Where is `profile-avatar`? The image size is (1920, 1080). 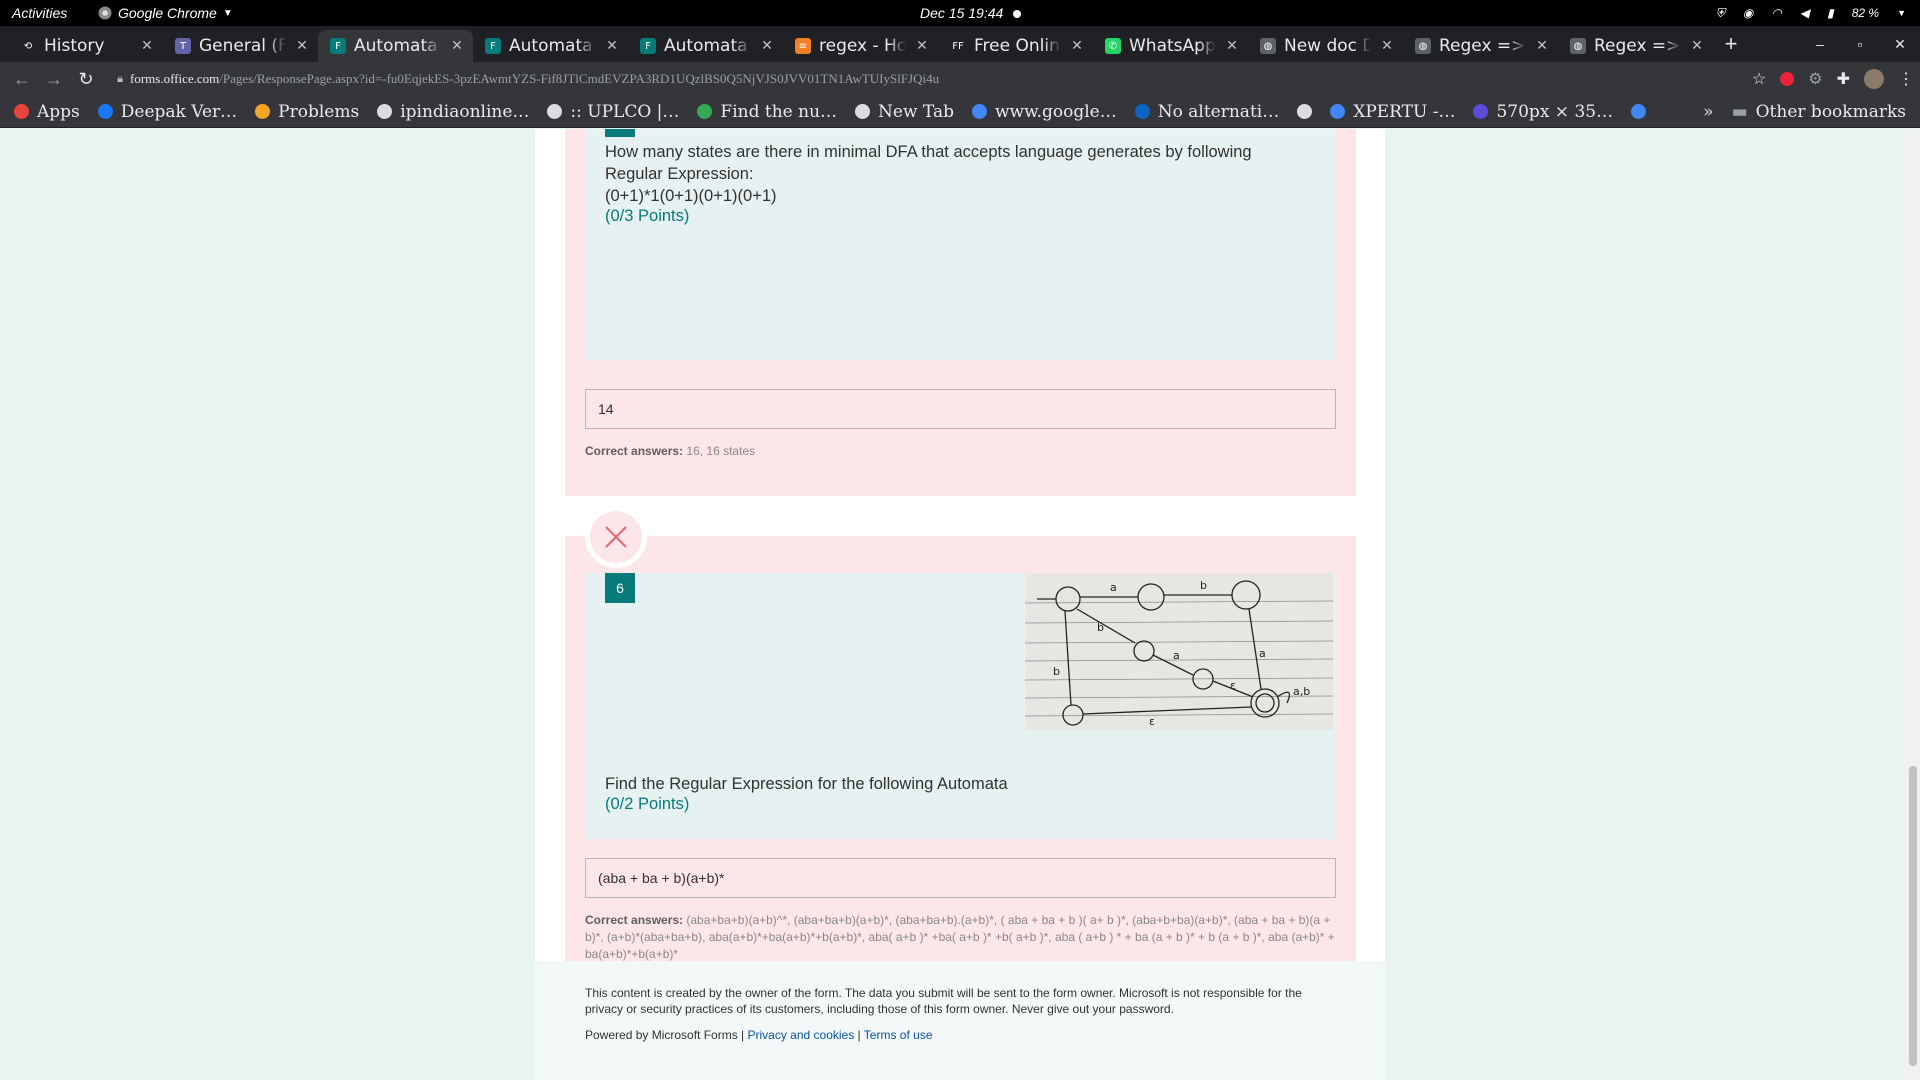 profile-avatar is located at coordinates (1874, 79).